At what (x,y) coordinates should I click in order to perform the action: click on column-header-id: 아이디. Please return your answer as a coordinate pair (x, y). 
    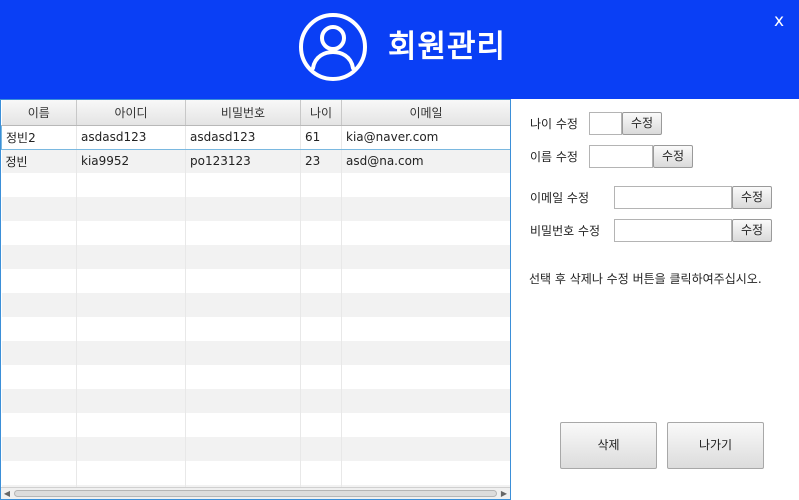
    Looking at the image, I should click on (131, 113).